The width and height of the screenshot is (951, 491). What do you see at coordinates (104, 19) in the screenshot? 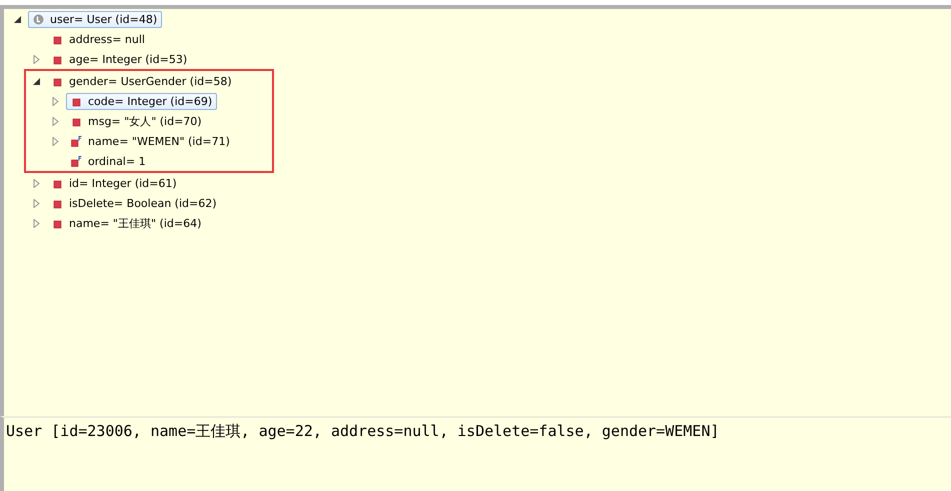
I see `variable-label: user= User (id=48)` at bounding box center [104, 19].